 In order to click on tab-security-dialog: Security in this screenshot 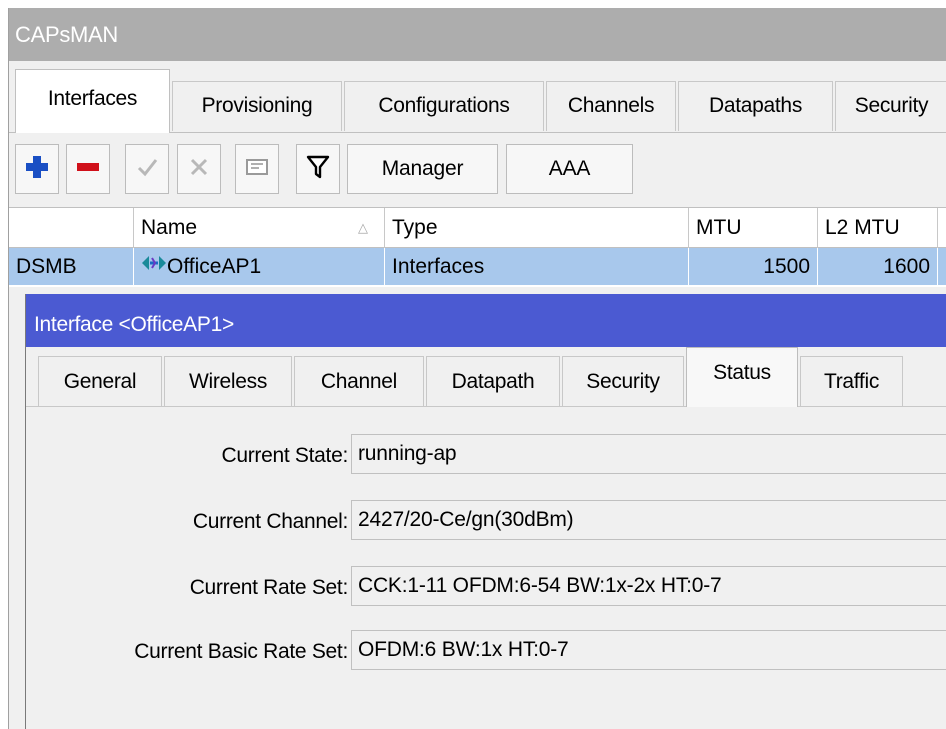, I will do `click(623, 381)`.